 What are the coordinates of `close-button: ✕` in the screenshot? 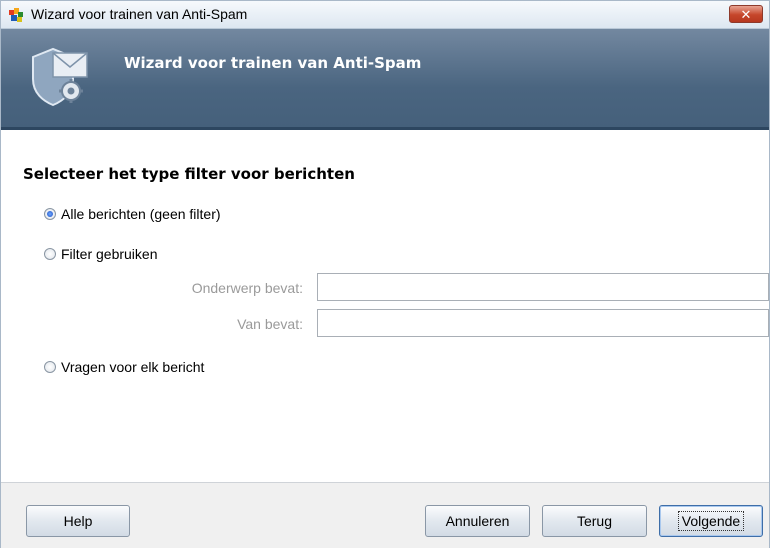 It's located at (746, 14).